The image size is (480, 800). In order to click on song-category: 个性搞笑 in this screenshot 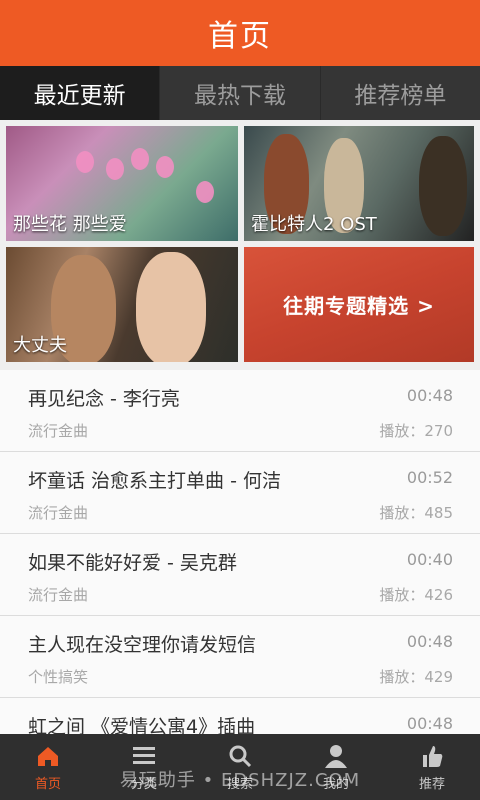, I will do `click(58, 677)`.